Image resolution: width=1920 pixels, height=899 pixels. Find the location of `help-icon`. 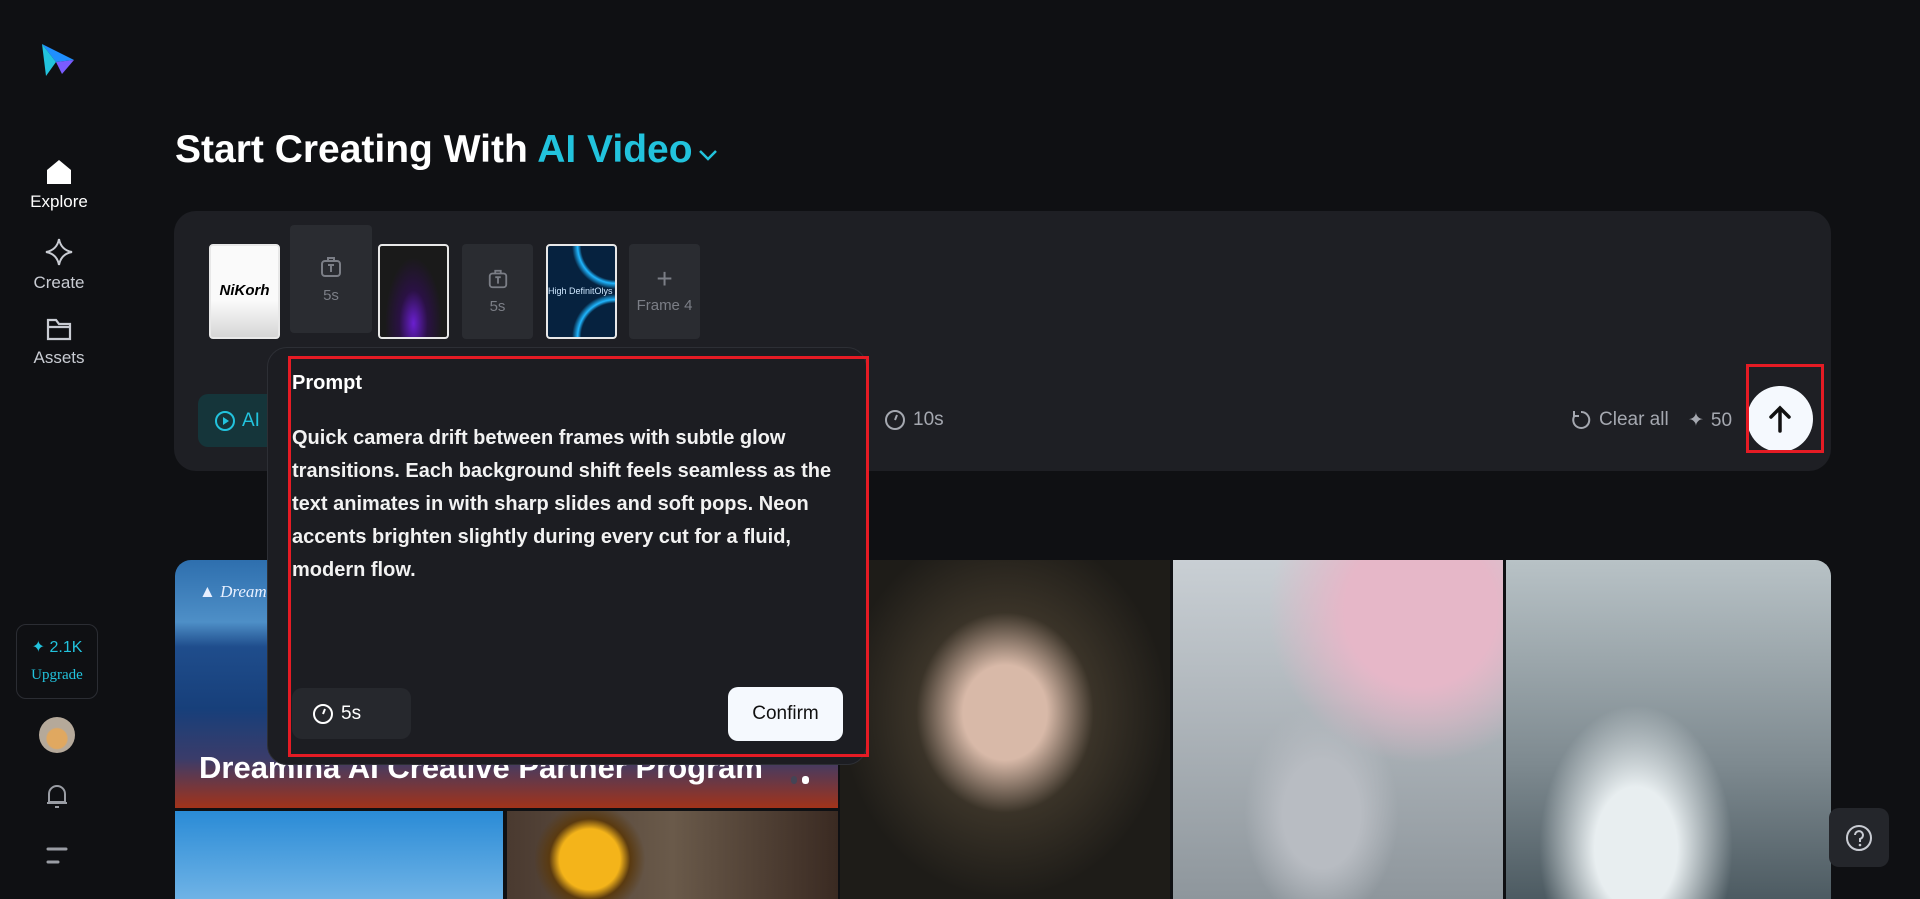

help-icon is located at coordinates (1859, 837).